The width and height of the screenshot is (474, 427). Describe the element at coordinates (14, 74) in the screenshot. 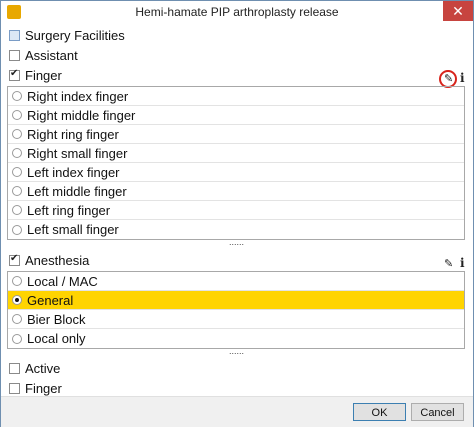

I see `finger-checkbox` at that location.